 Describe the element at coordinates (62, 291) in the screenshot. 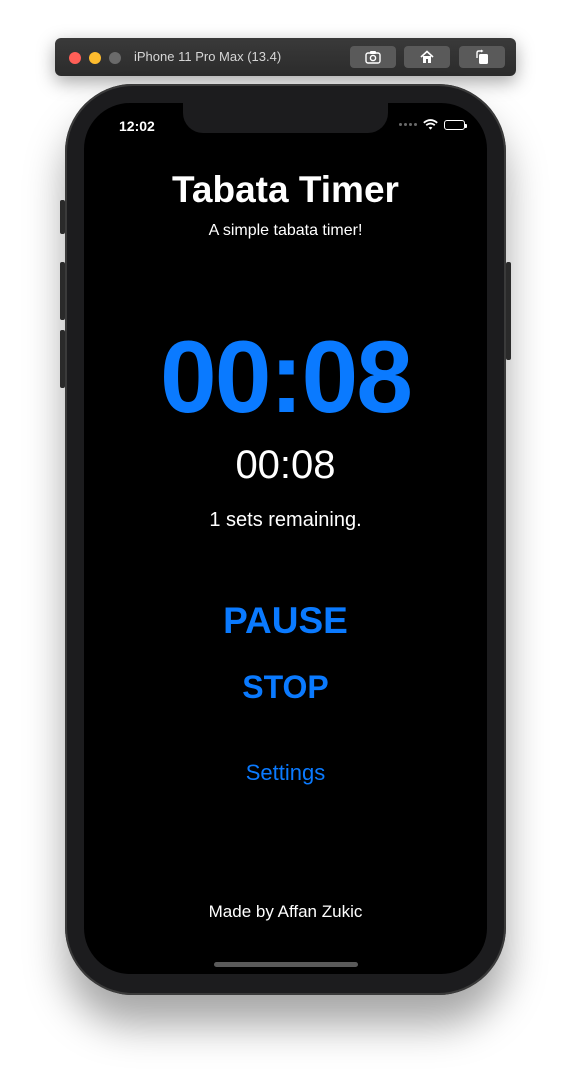

I see `volume-up-button` at that location.